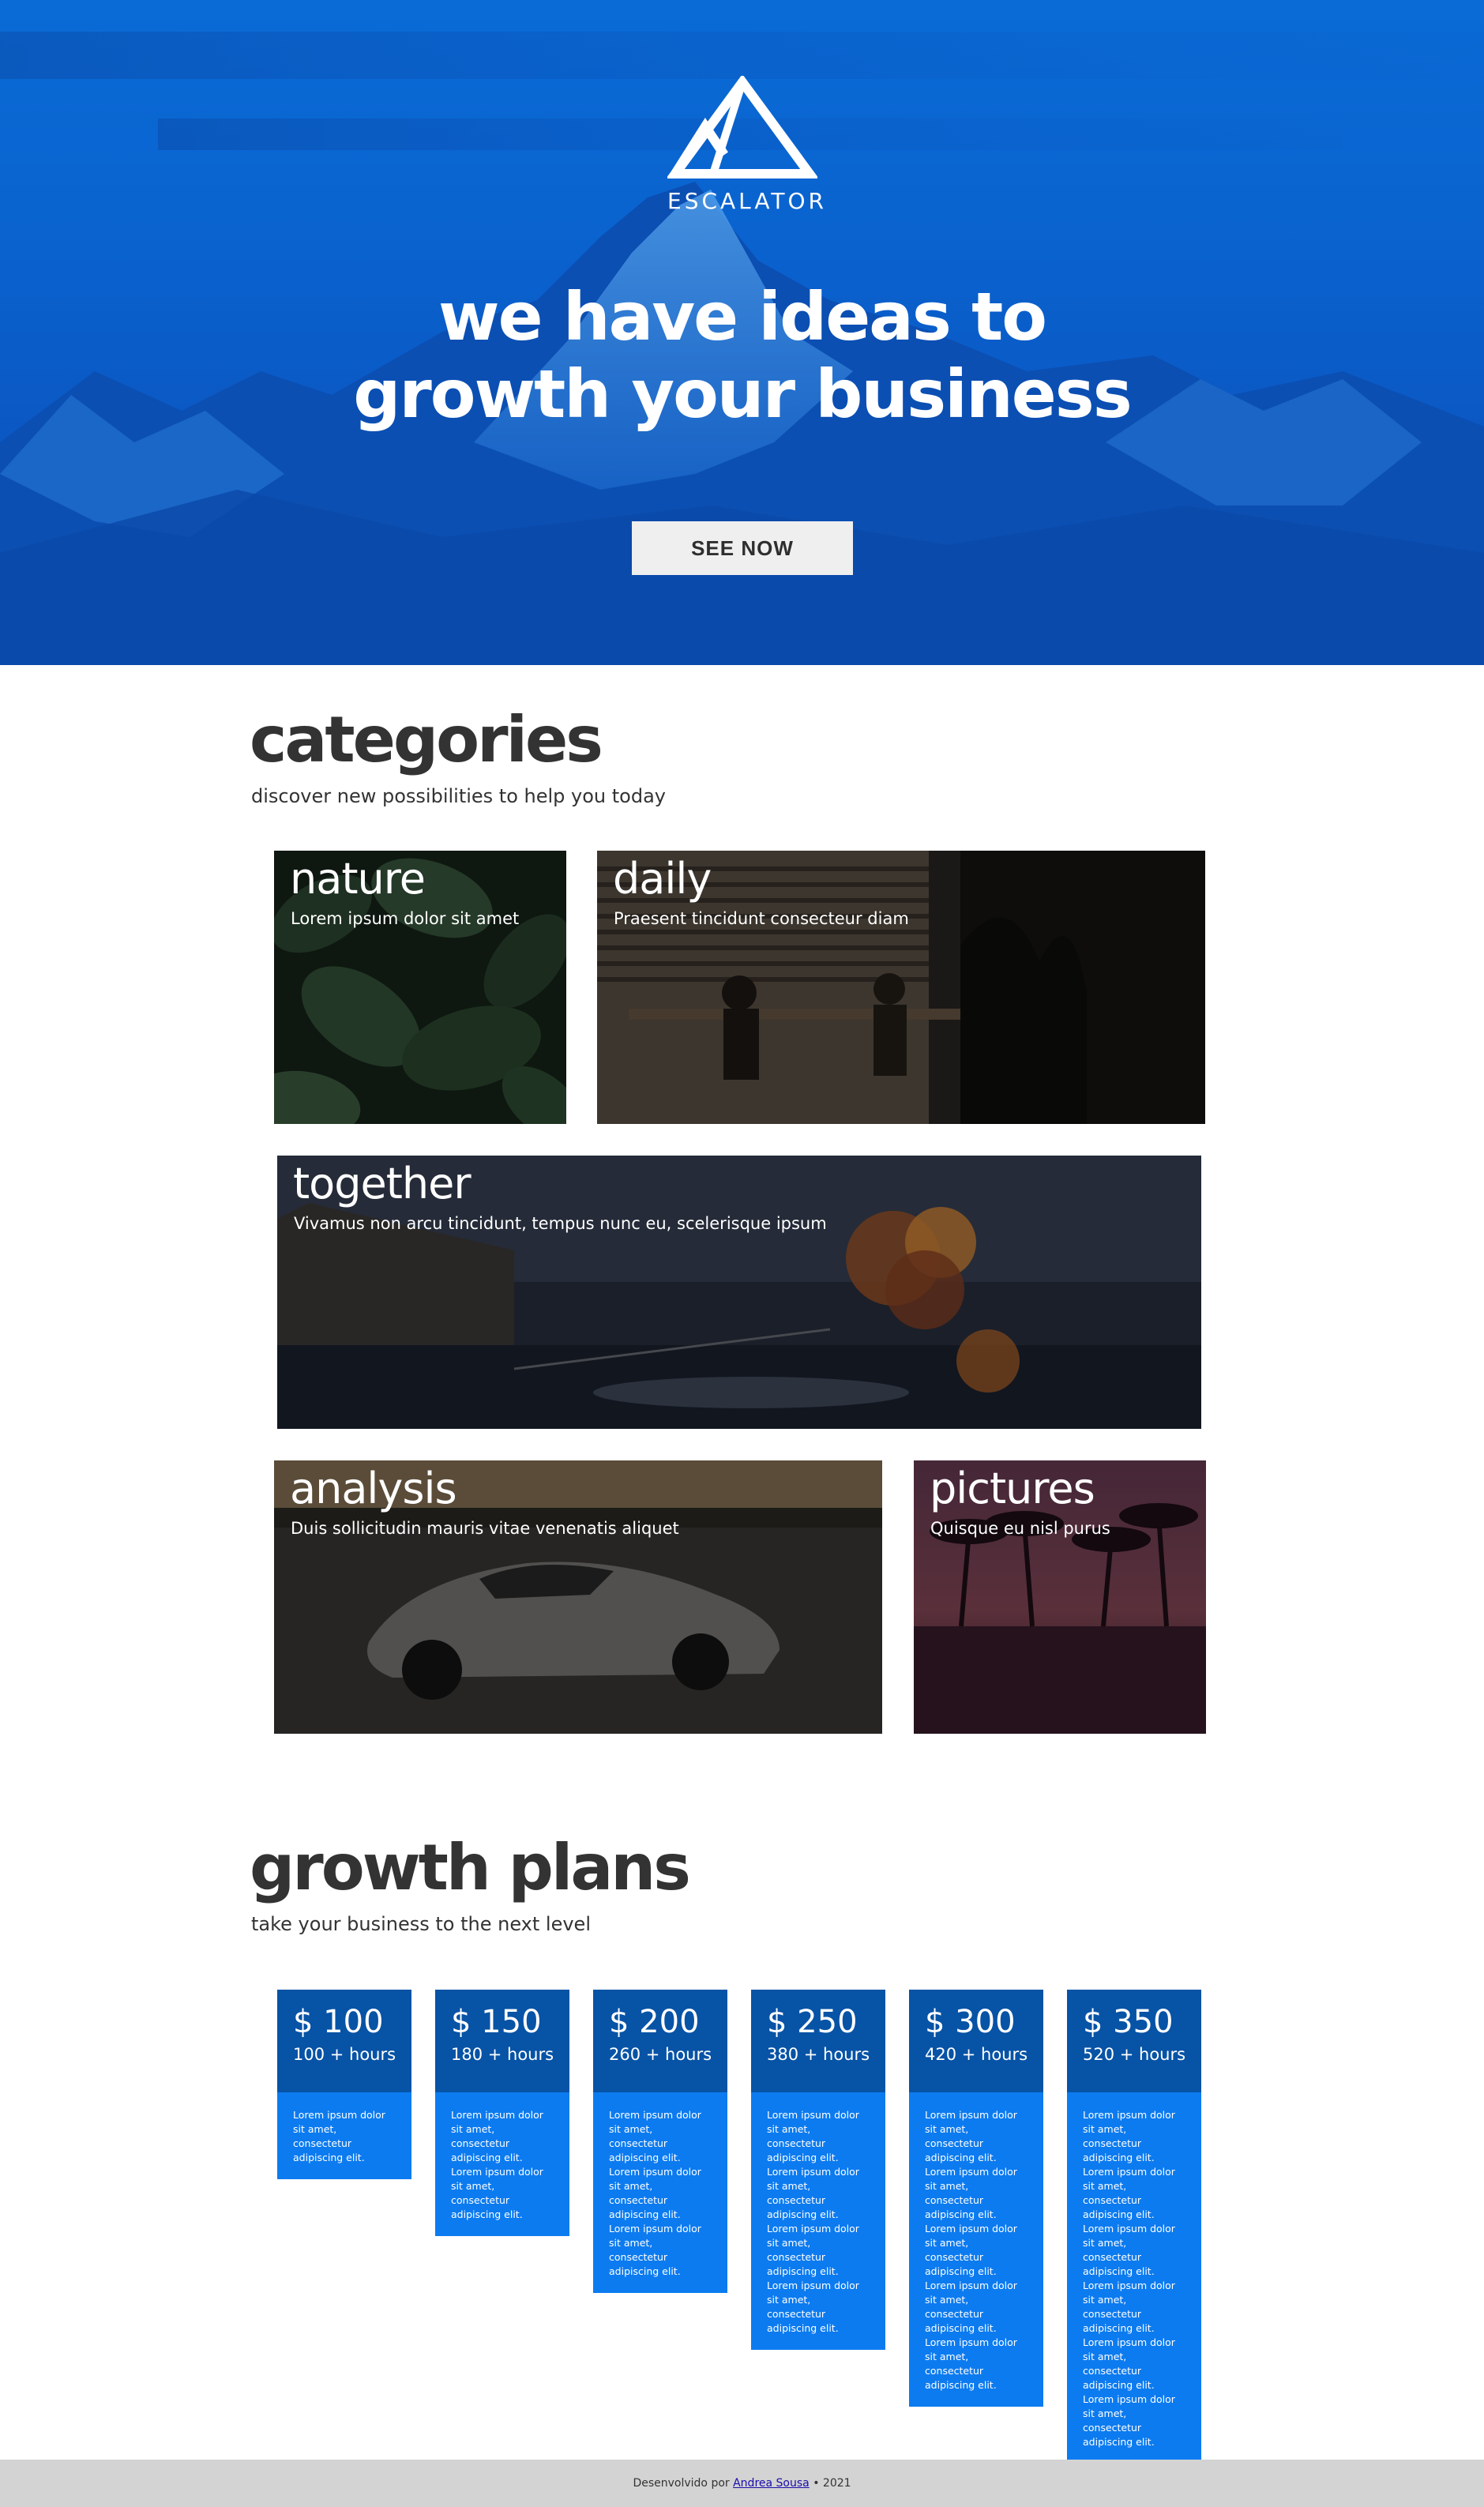 The image size is (1484, 2507). What do you see at coordinates (655, 2022) in the screenshot?
I see `plan-price: $ 200` at bounding box center [655, 2022].